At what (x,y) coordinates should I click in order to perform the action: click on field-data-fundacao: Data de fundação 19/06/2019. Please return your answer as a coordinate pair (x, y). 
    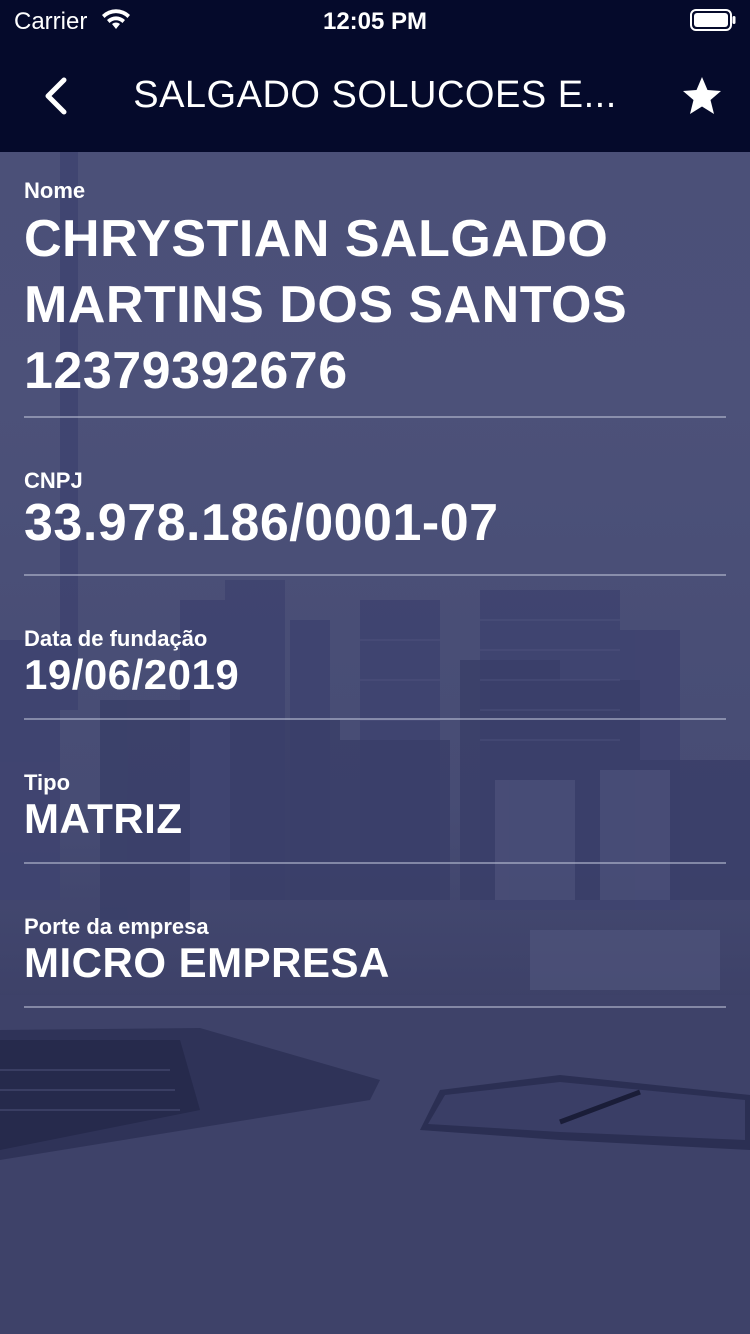
    Looking at the image, I should click on (375, 648).